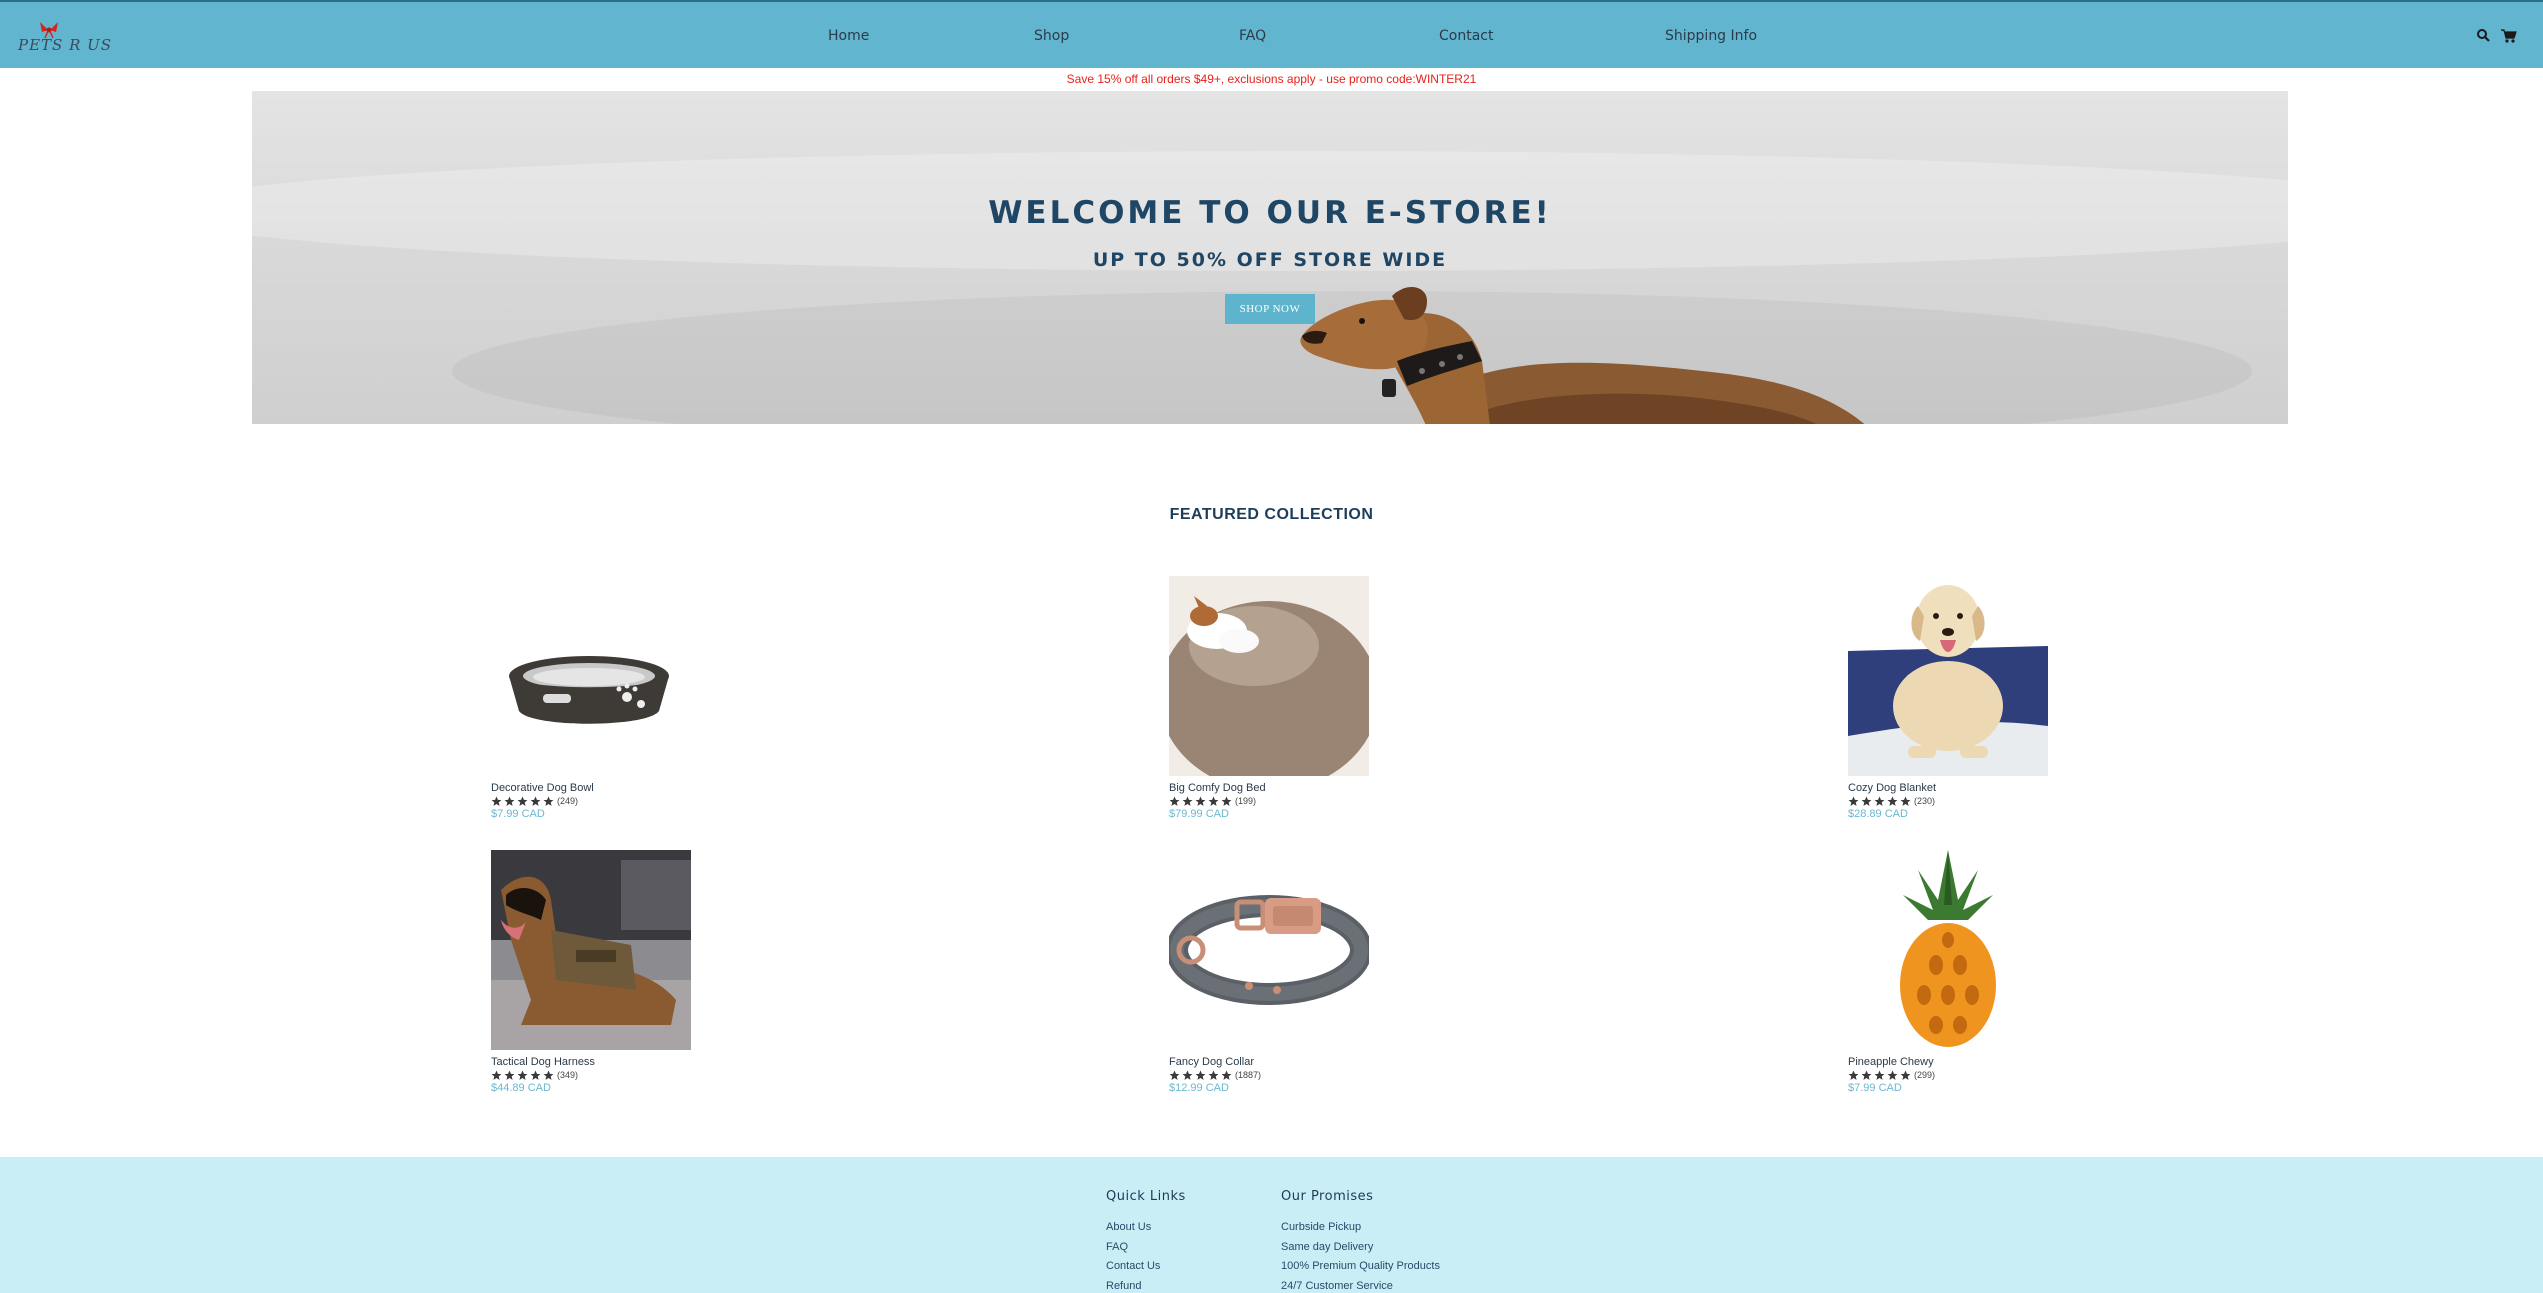 Image resolution: width=2543 pixels, height=1293 pixels. What do you see at coordinates (1269, 950) in the screenshot?
I see `product-image-dog-collar` at bounding box center [1269, 950].